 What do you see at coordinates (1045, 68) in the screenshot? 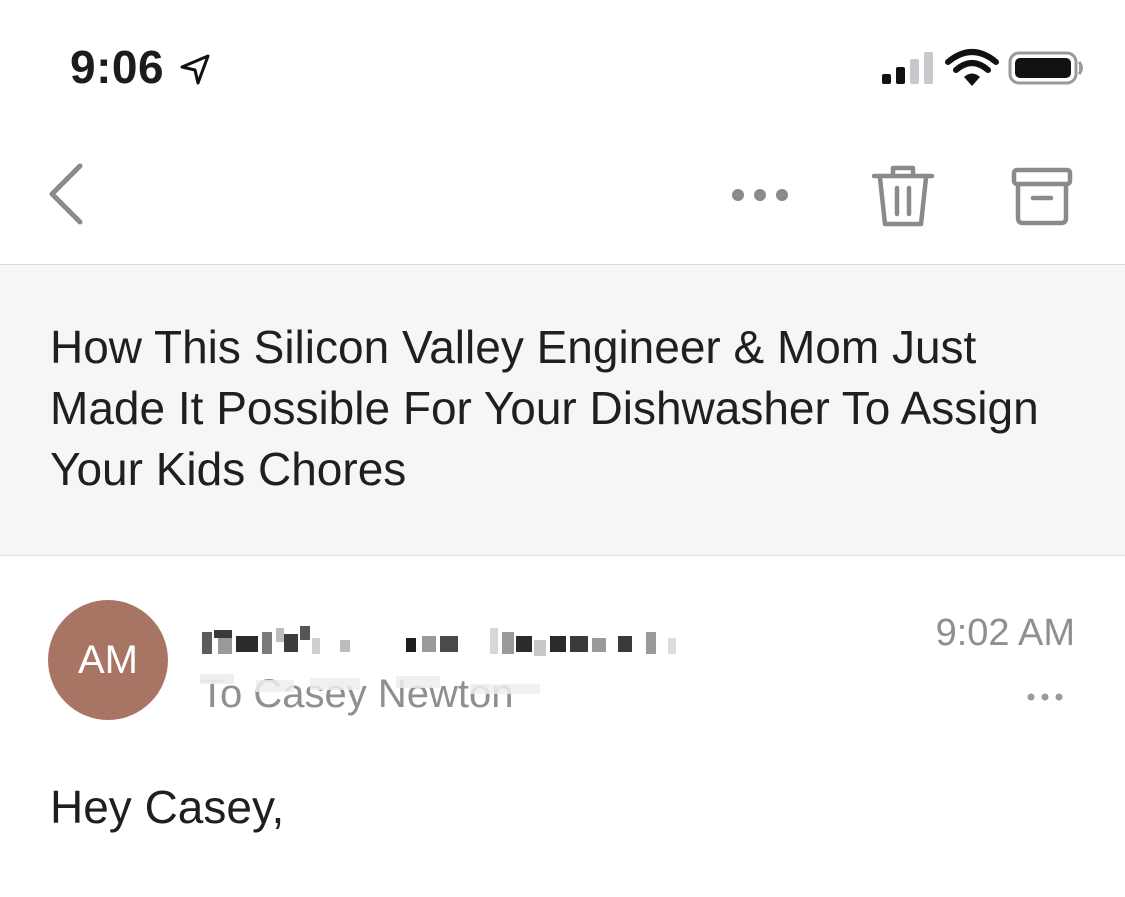
I see `battery-icon` at bounding box center [1045, 68].